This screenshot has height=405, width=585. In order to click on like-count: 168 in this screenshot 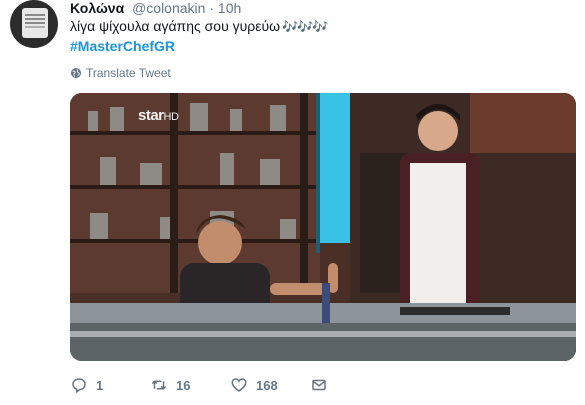, I will do `click(267, 385)`.